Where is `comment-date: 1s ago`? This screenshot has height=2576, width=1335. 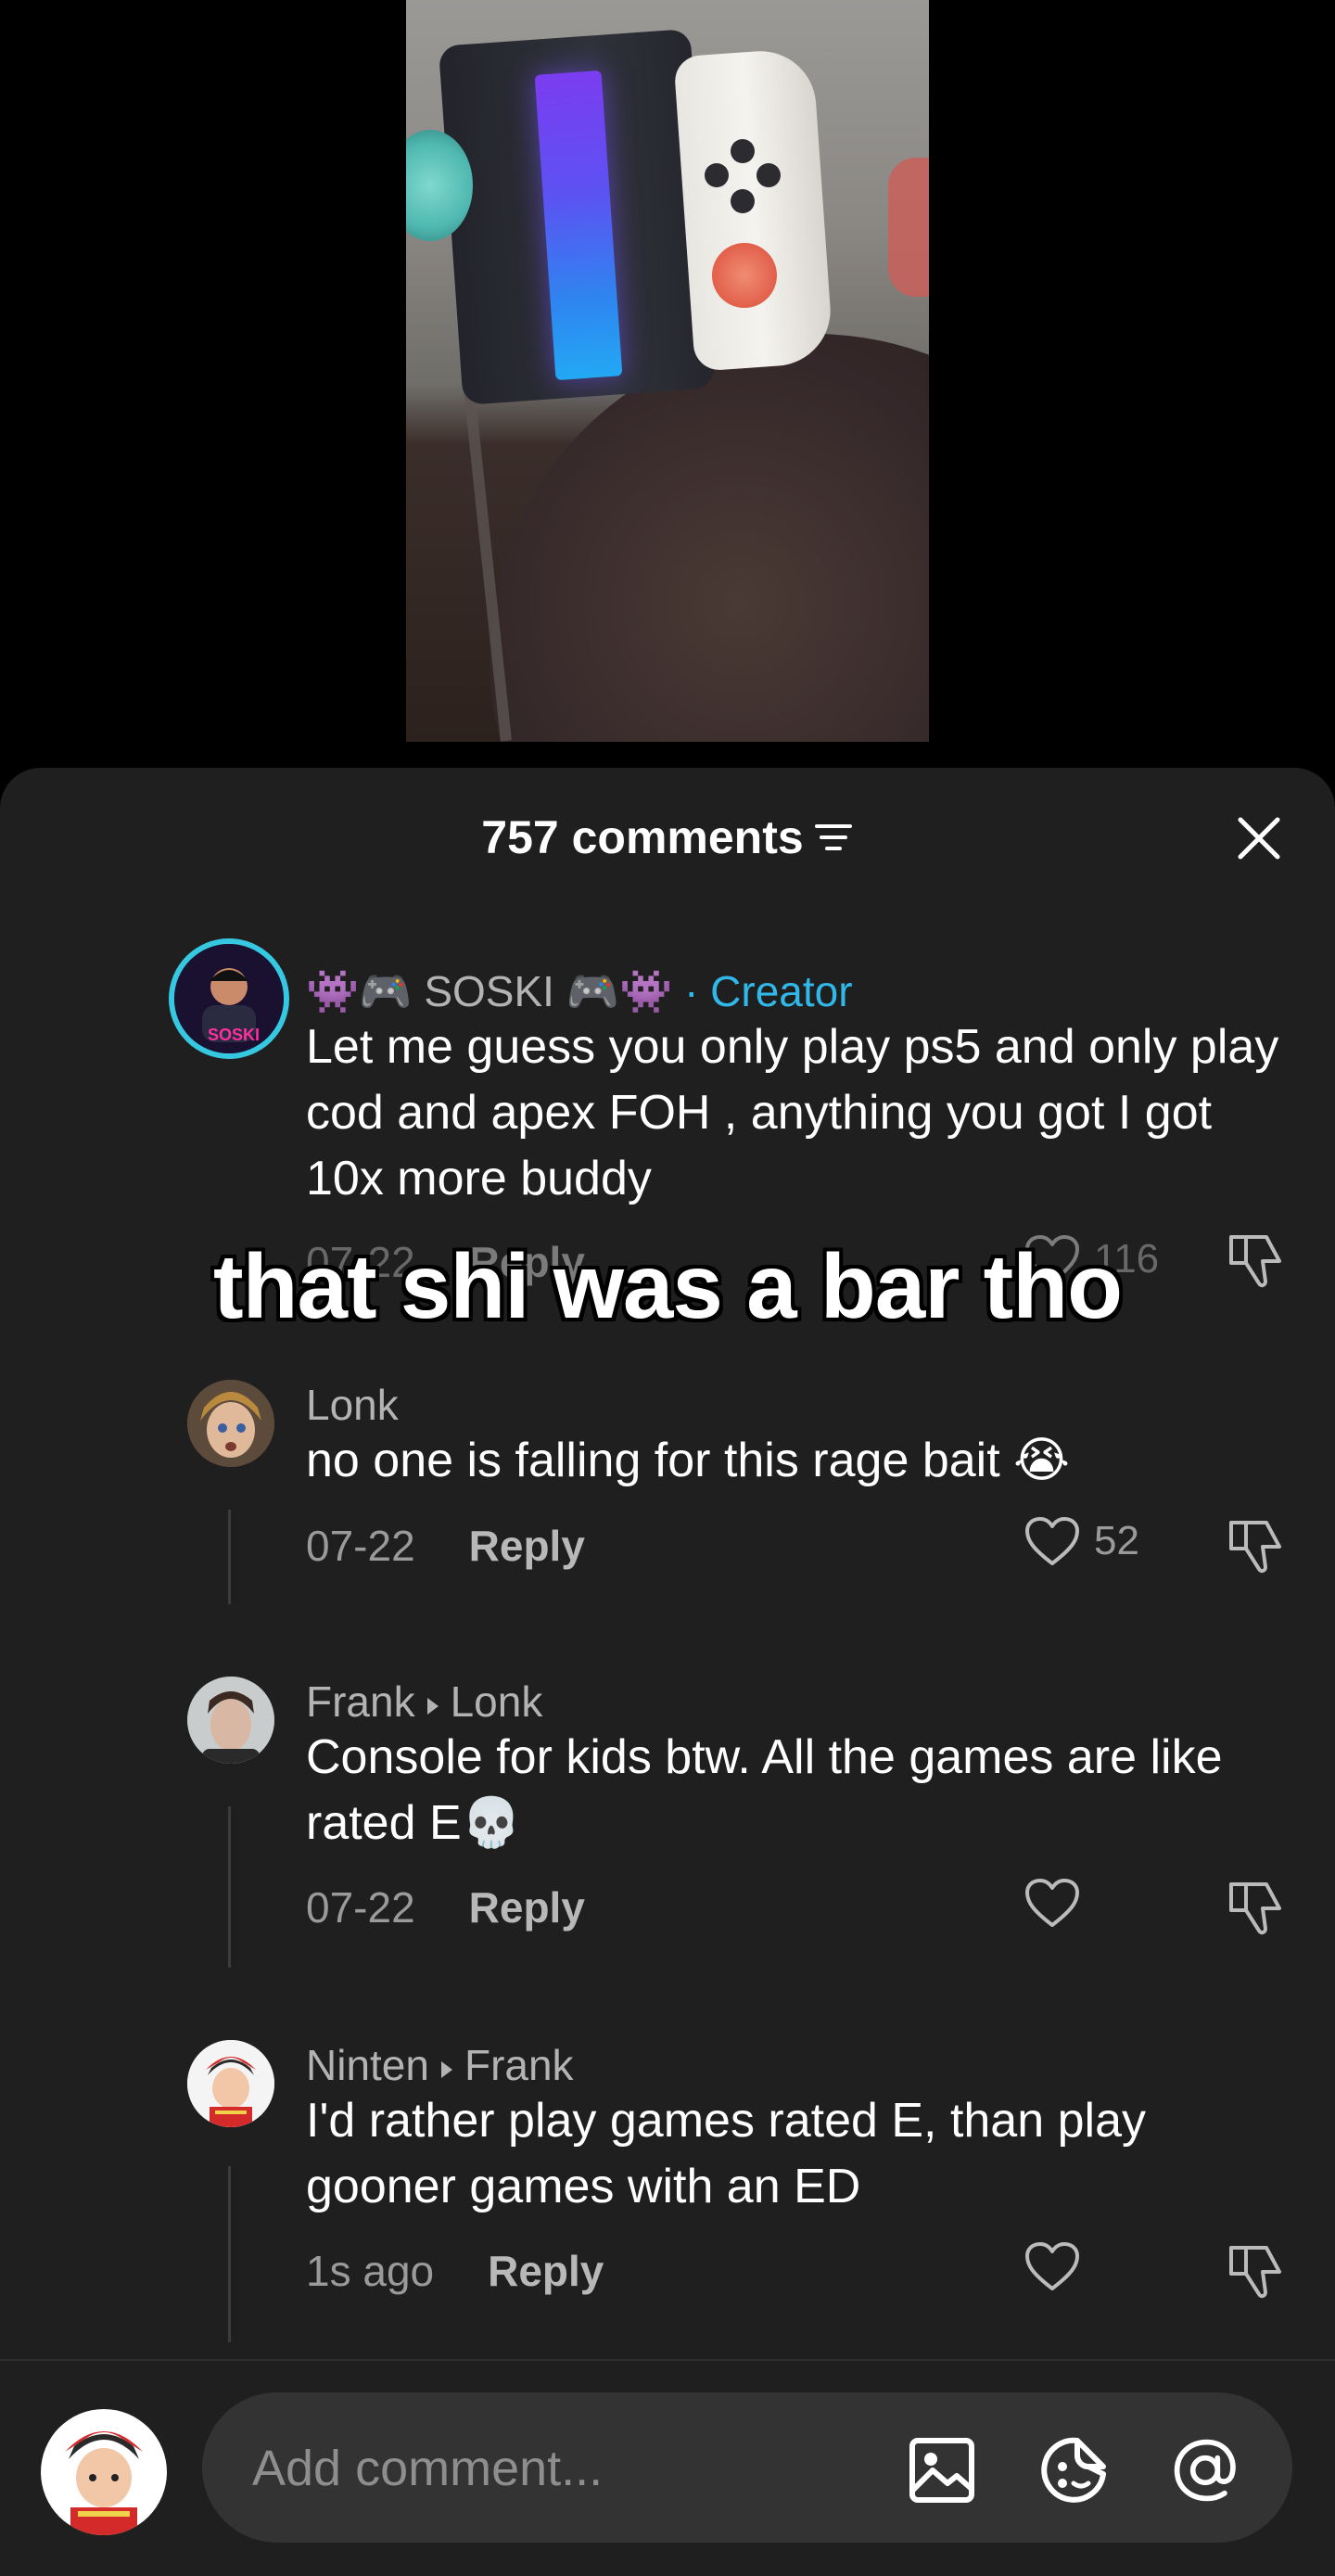
comment-date: 1s ago is located at coordinates (370, 2271).